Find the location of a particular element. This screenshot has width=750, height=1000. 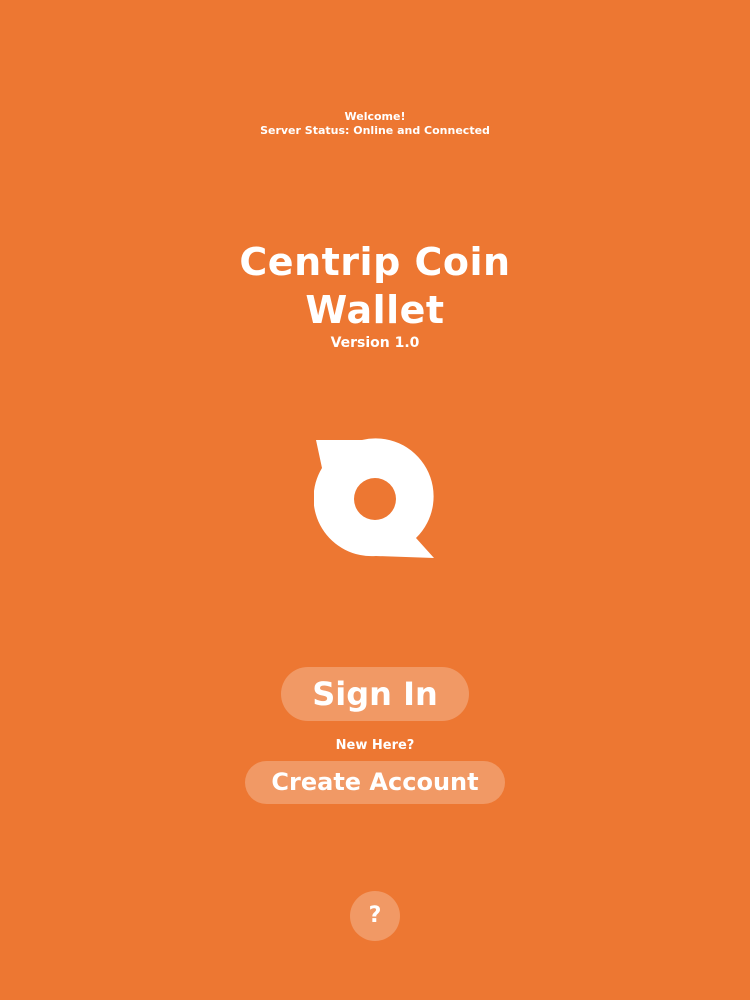

sign-in-button: Sign In is located at coordinates (375, 694).